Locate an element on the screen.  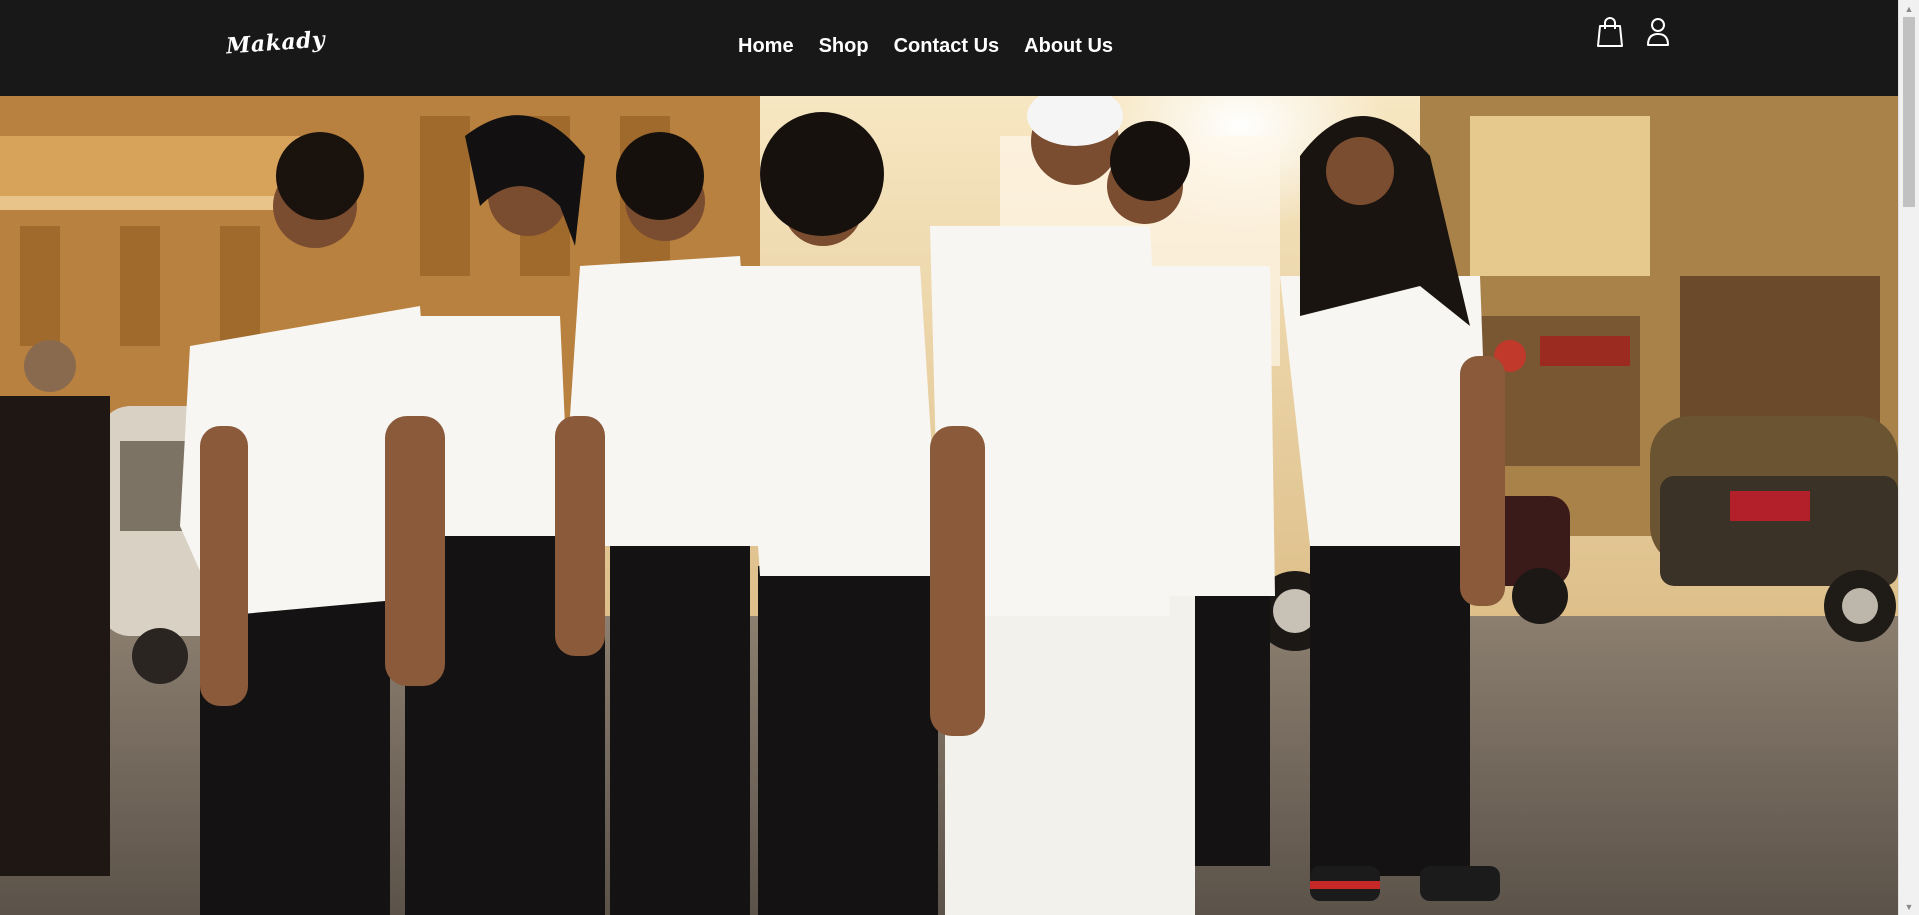
main-nav: Home Shop Contact Us About Us is located at coordinates (925, 46).